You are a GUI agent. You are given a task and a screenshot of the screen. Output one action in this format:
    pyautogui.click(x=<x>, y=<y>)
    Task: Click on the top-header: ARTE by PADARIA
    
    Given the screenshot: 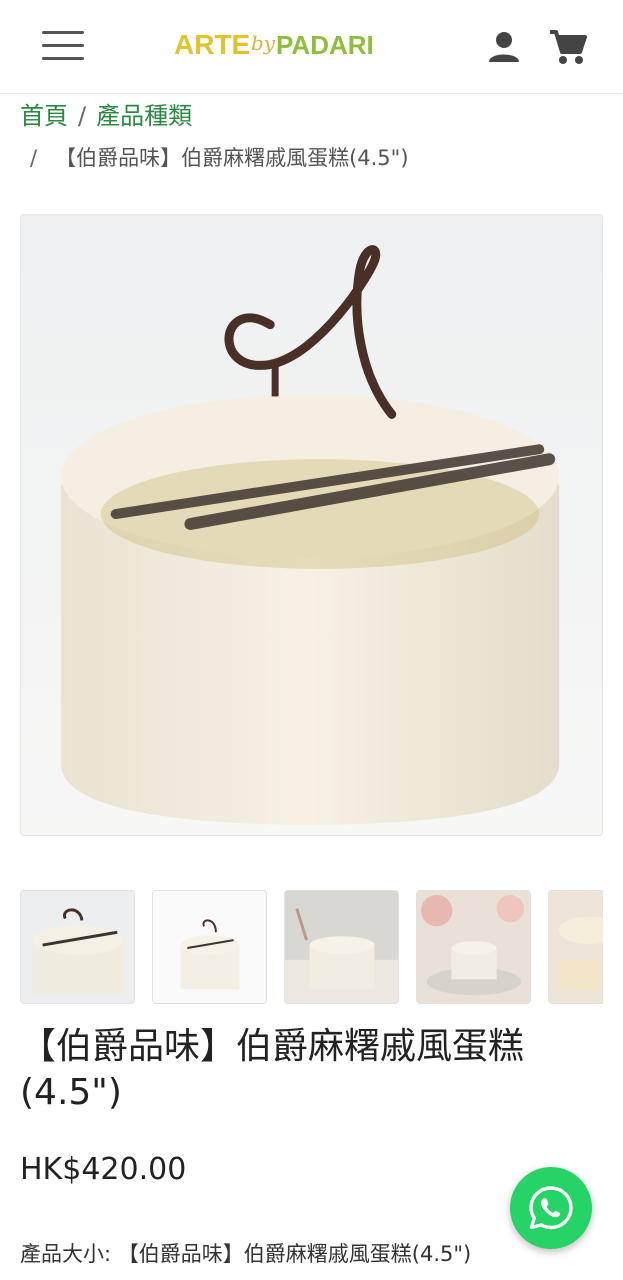 What is the action you would take?
    pyautogui.click(x=311, y=47)
    